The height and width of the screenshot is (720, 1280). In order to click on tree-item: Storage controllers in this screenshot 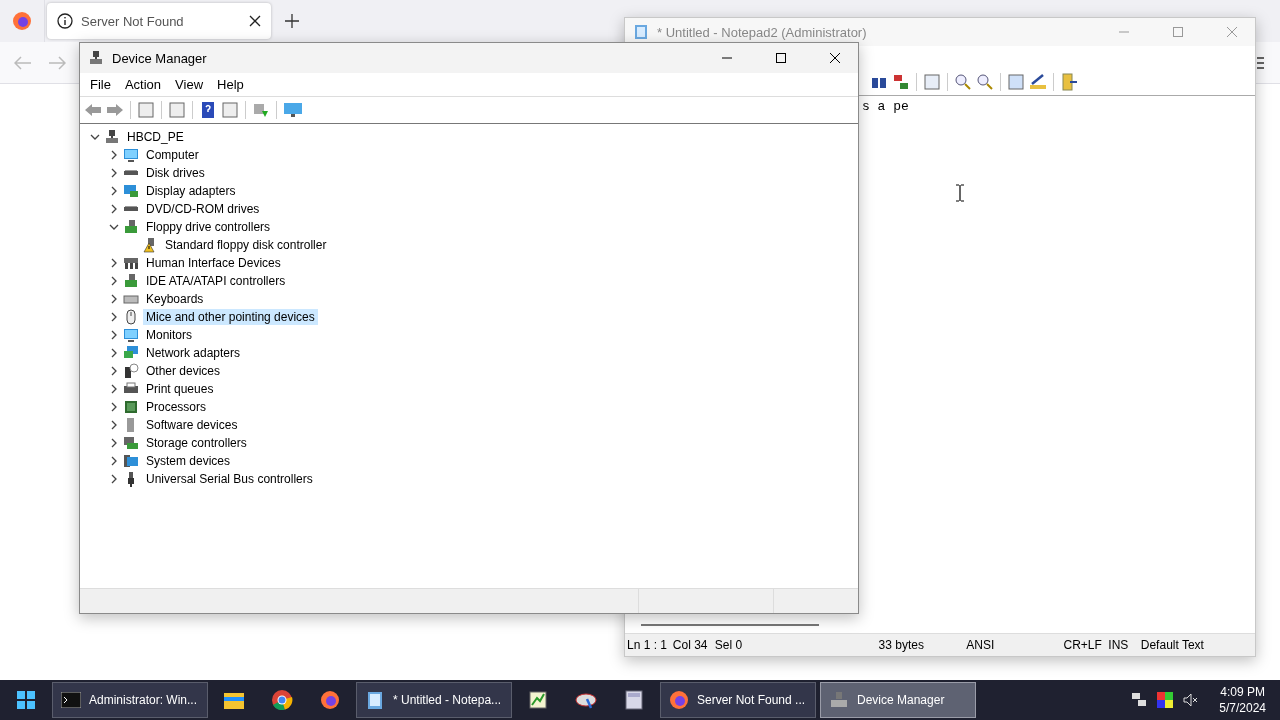, I will do `click(196, 443)`.